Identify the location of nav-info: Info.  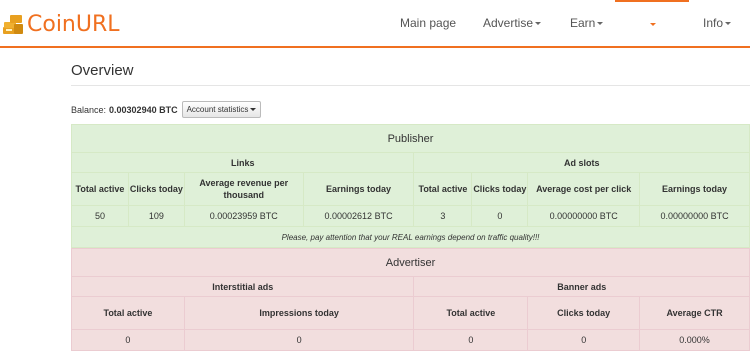
(717, 23).